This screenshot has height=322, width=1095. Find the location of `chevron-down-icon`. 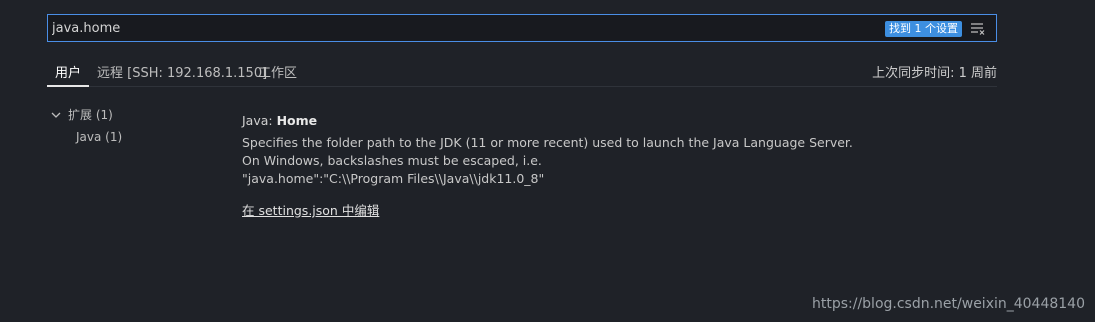

chevron-down-icon is located at coordinates (56, 115).